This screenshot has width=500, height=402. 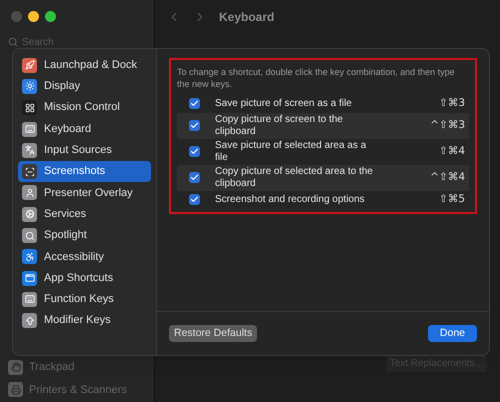 What do you see at coordinates (452, 104) in the screenshot?
I see `key-combination: ⇧⌘3` at bounding box center [452, 104].